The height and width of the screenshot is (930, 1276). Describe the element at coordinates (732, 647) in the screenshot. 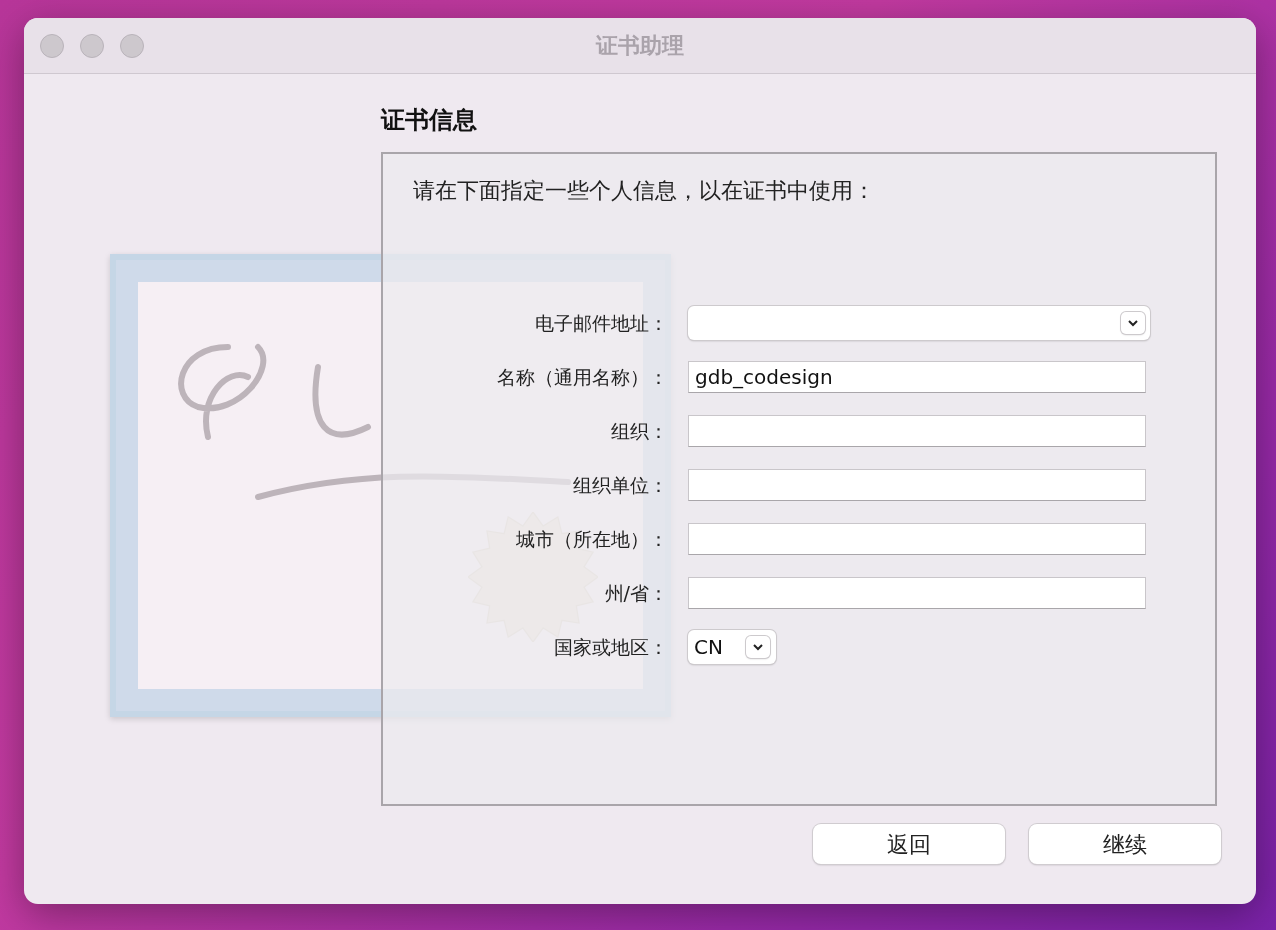

I see `country-popup-button: CN` at that location.